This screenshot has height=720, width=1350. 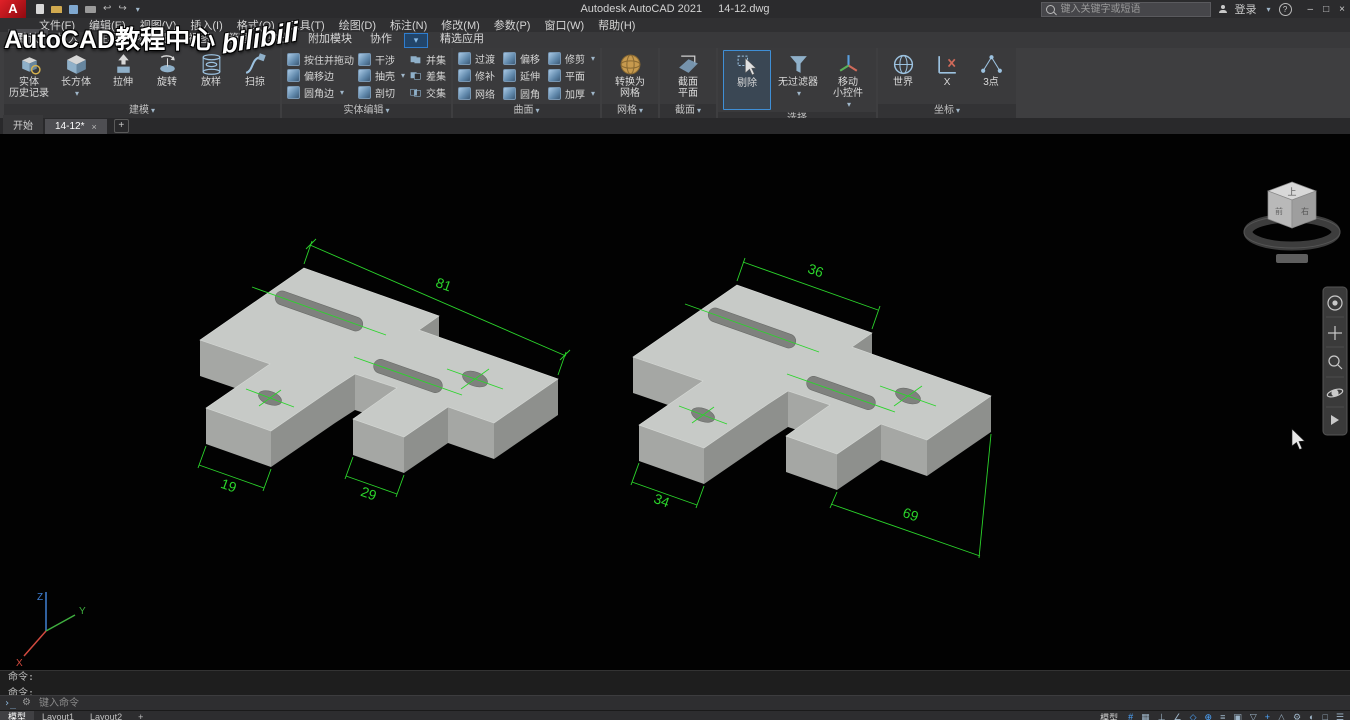 What do you see at coordinates (122, 9) in the screenshot?
I see `redo-icon: ↪` at bounding box center [122, 9].